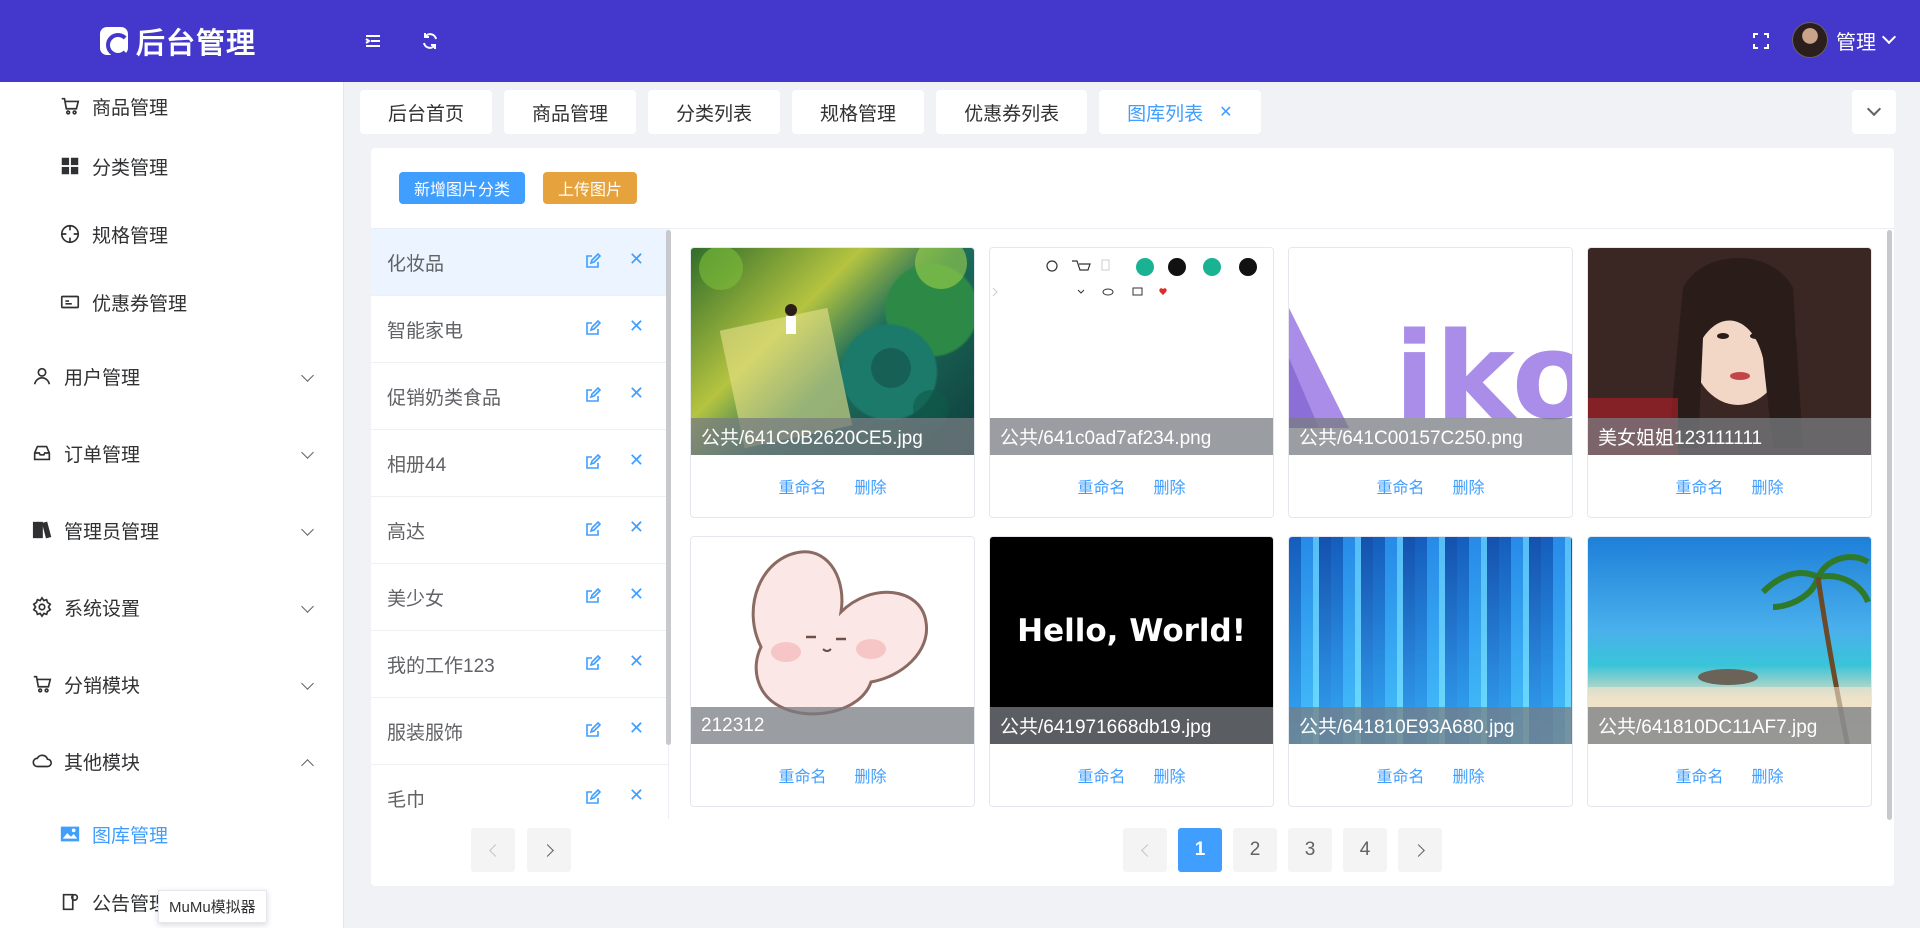 Image resolution: width=1920 pixels, height=928 pixels. I want to click on tab-goods: 商品管理, so click(570, 112).